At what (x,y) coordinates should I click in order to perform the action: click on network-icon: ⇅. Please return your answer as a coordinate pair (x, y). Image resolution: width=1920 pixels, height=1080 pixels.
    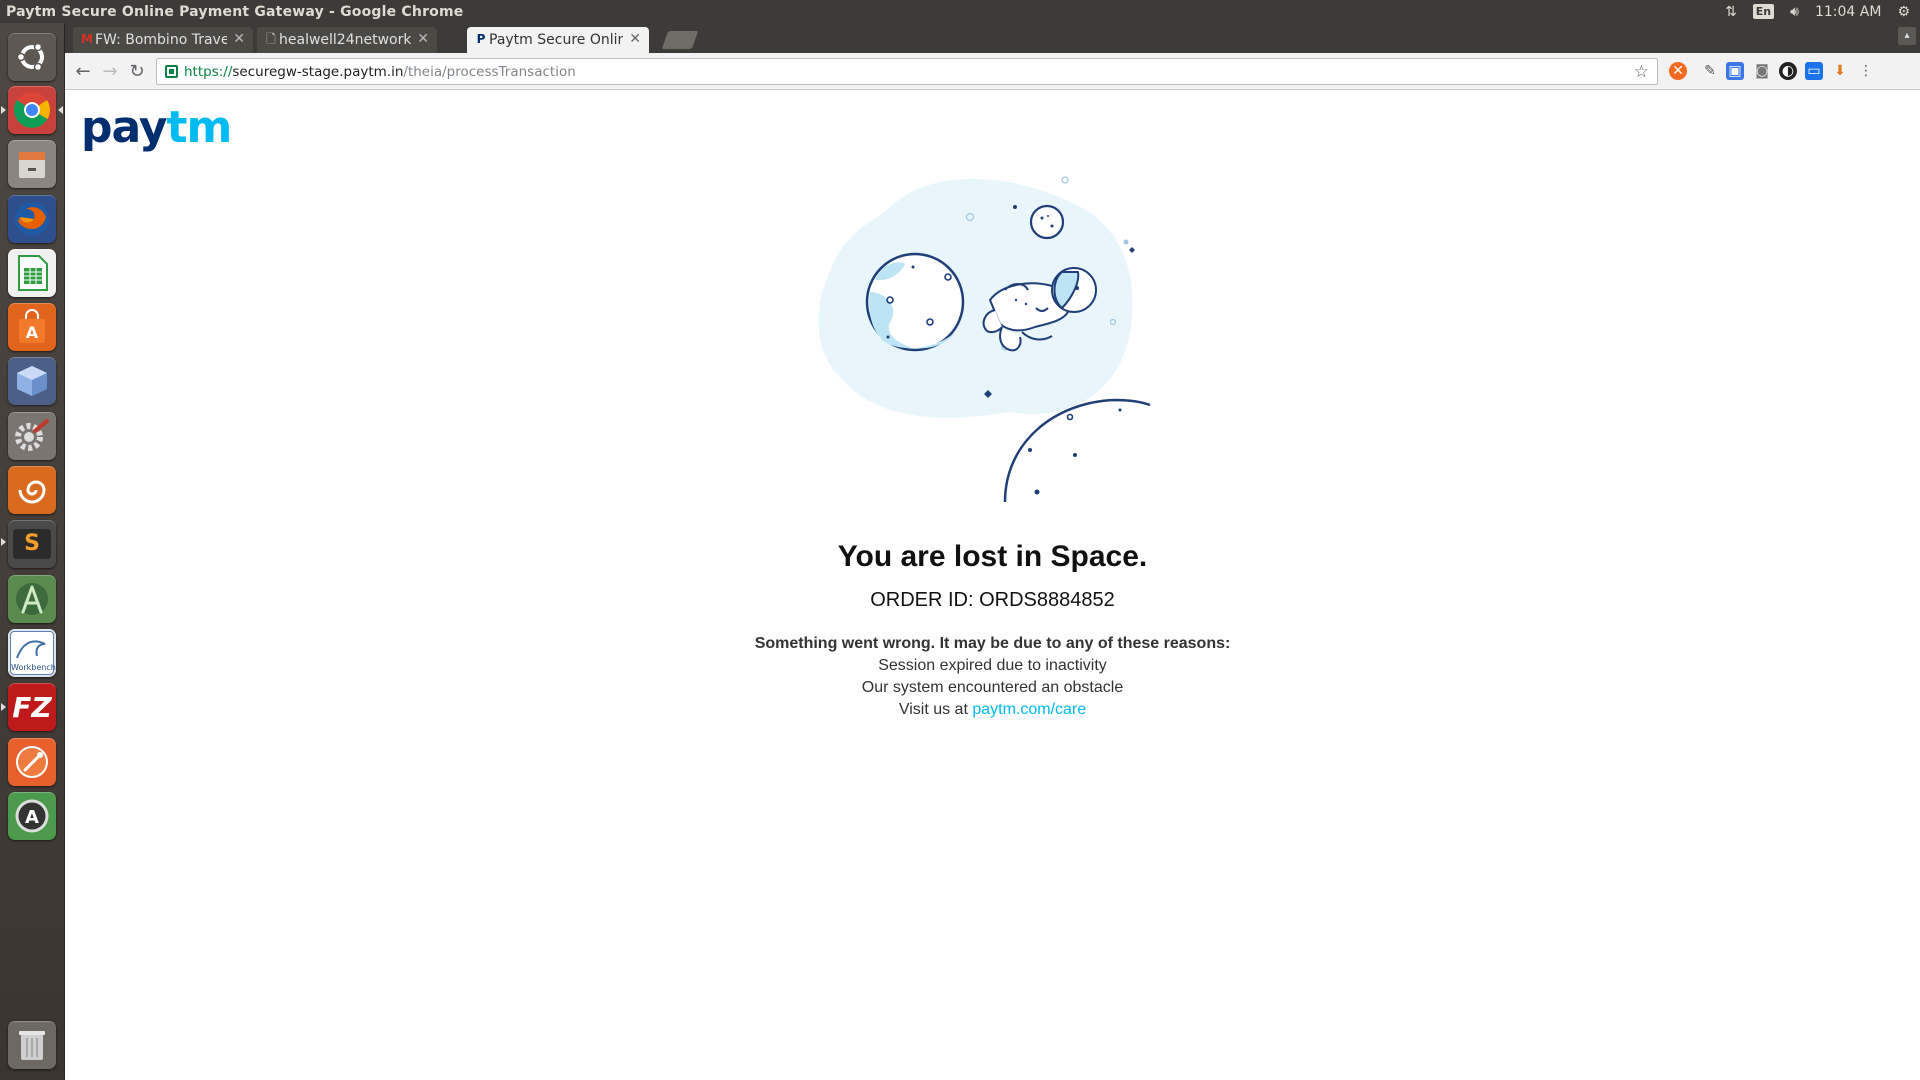
    Looking at the image, I should click on (1731, 12).